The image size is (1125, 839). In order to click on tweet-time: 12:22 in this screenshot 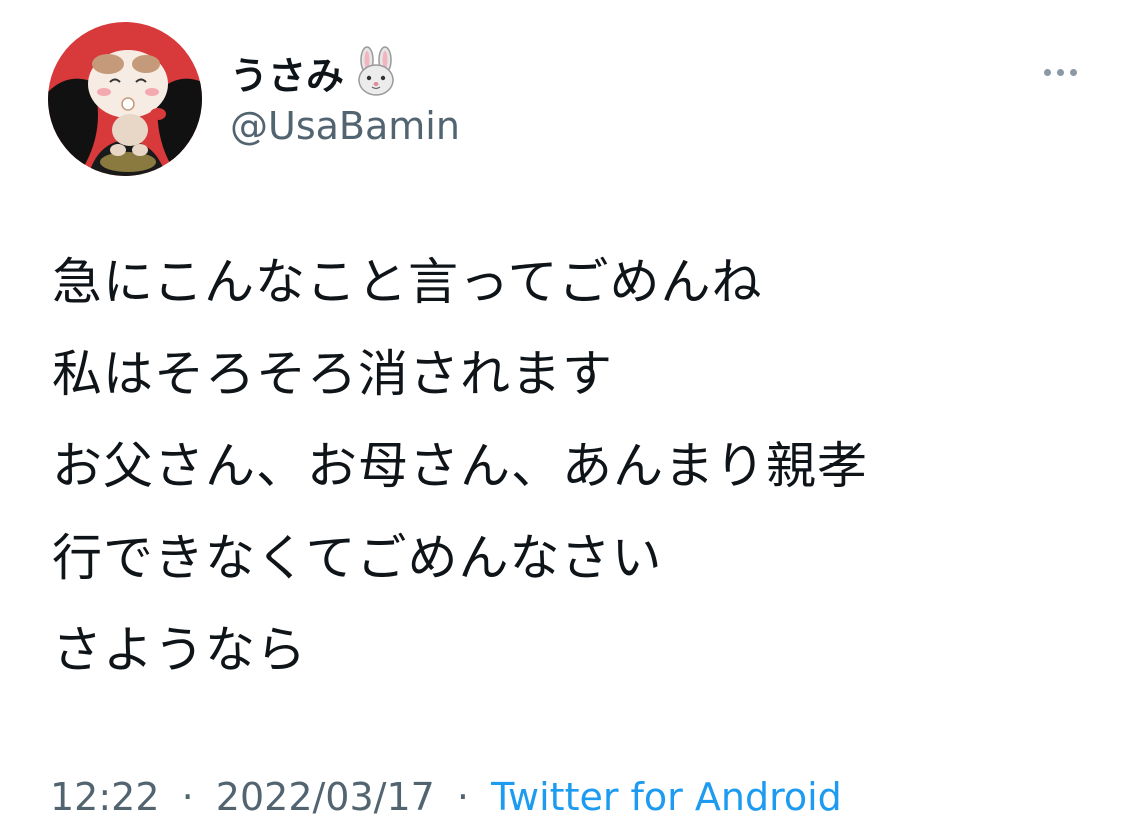, I will do `click(105, 797)`.